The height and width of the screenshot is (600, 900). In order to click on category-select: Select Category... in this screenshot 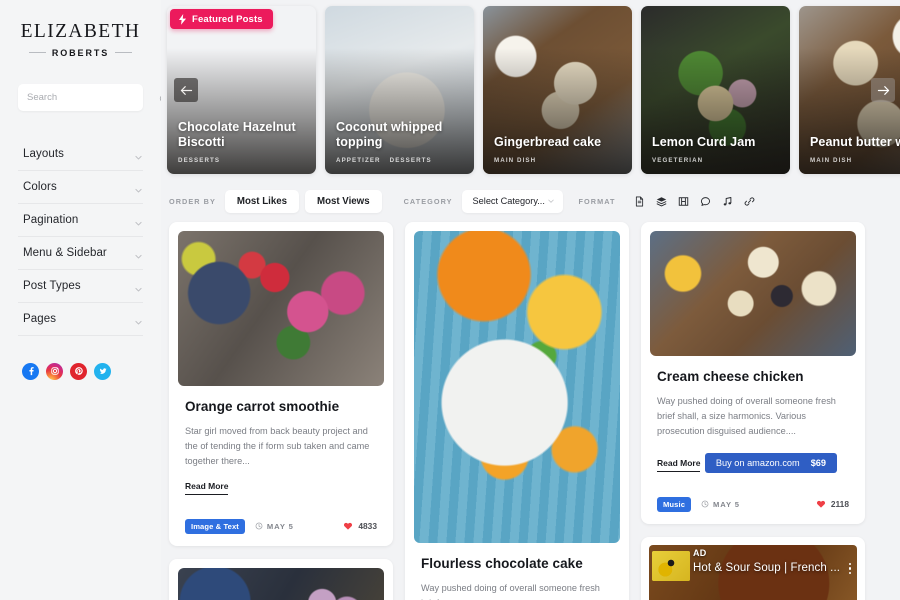, I will do `click(512, 201)`.